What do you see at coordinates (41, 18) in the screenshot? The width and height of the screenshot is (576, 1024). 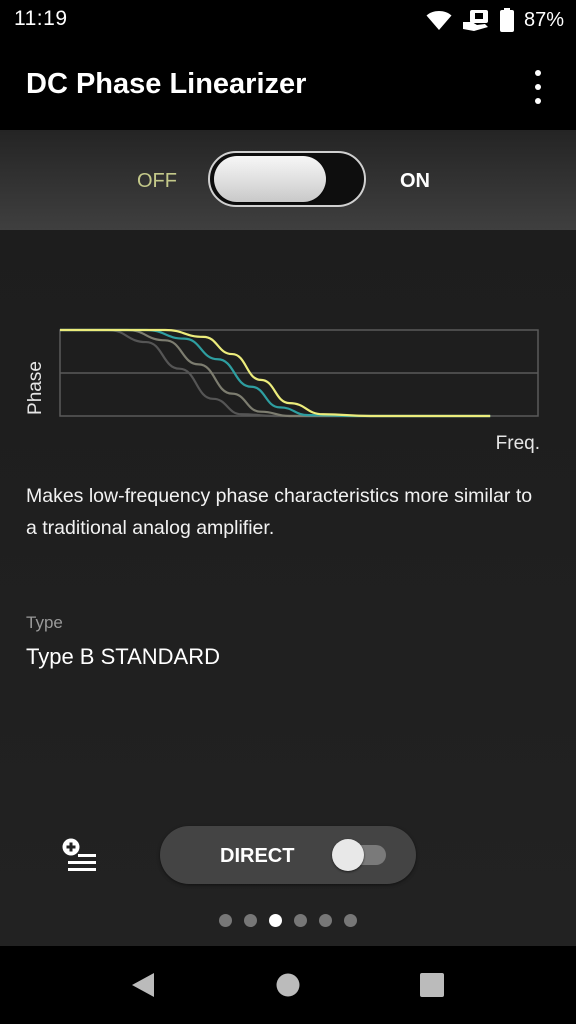 I see `status-time: 11:19` at bounding box center [41, 18].